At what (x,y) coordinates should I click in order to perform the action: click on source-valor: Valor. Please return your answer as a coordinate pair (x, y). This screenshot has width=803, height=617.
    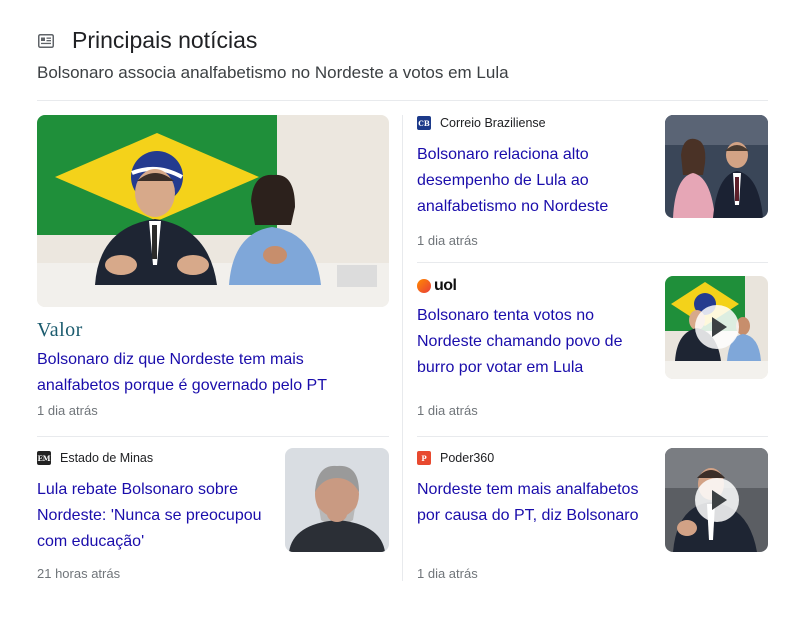
    Looking at the image, I should click on (60, 330).